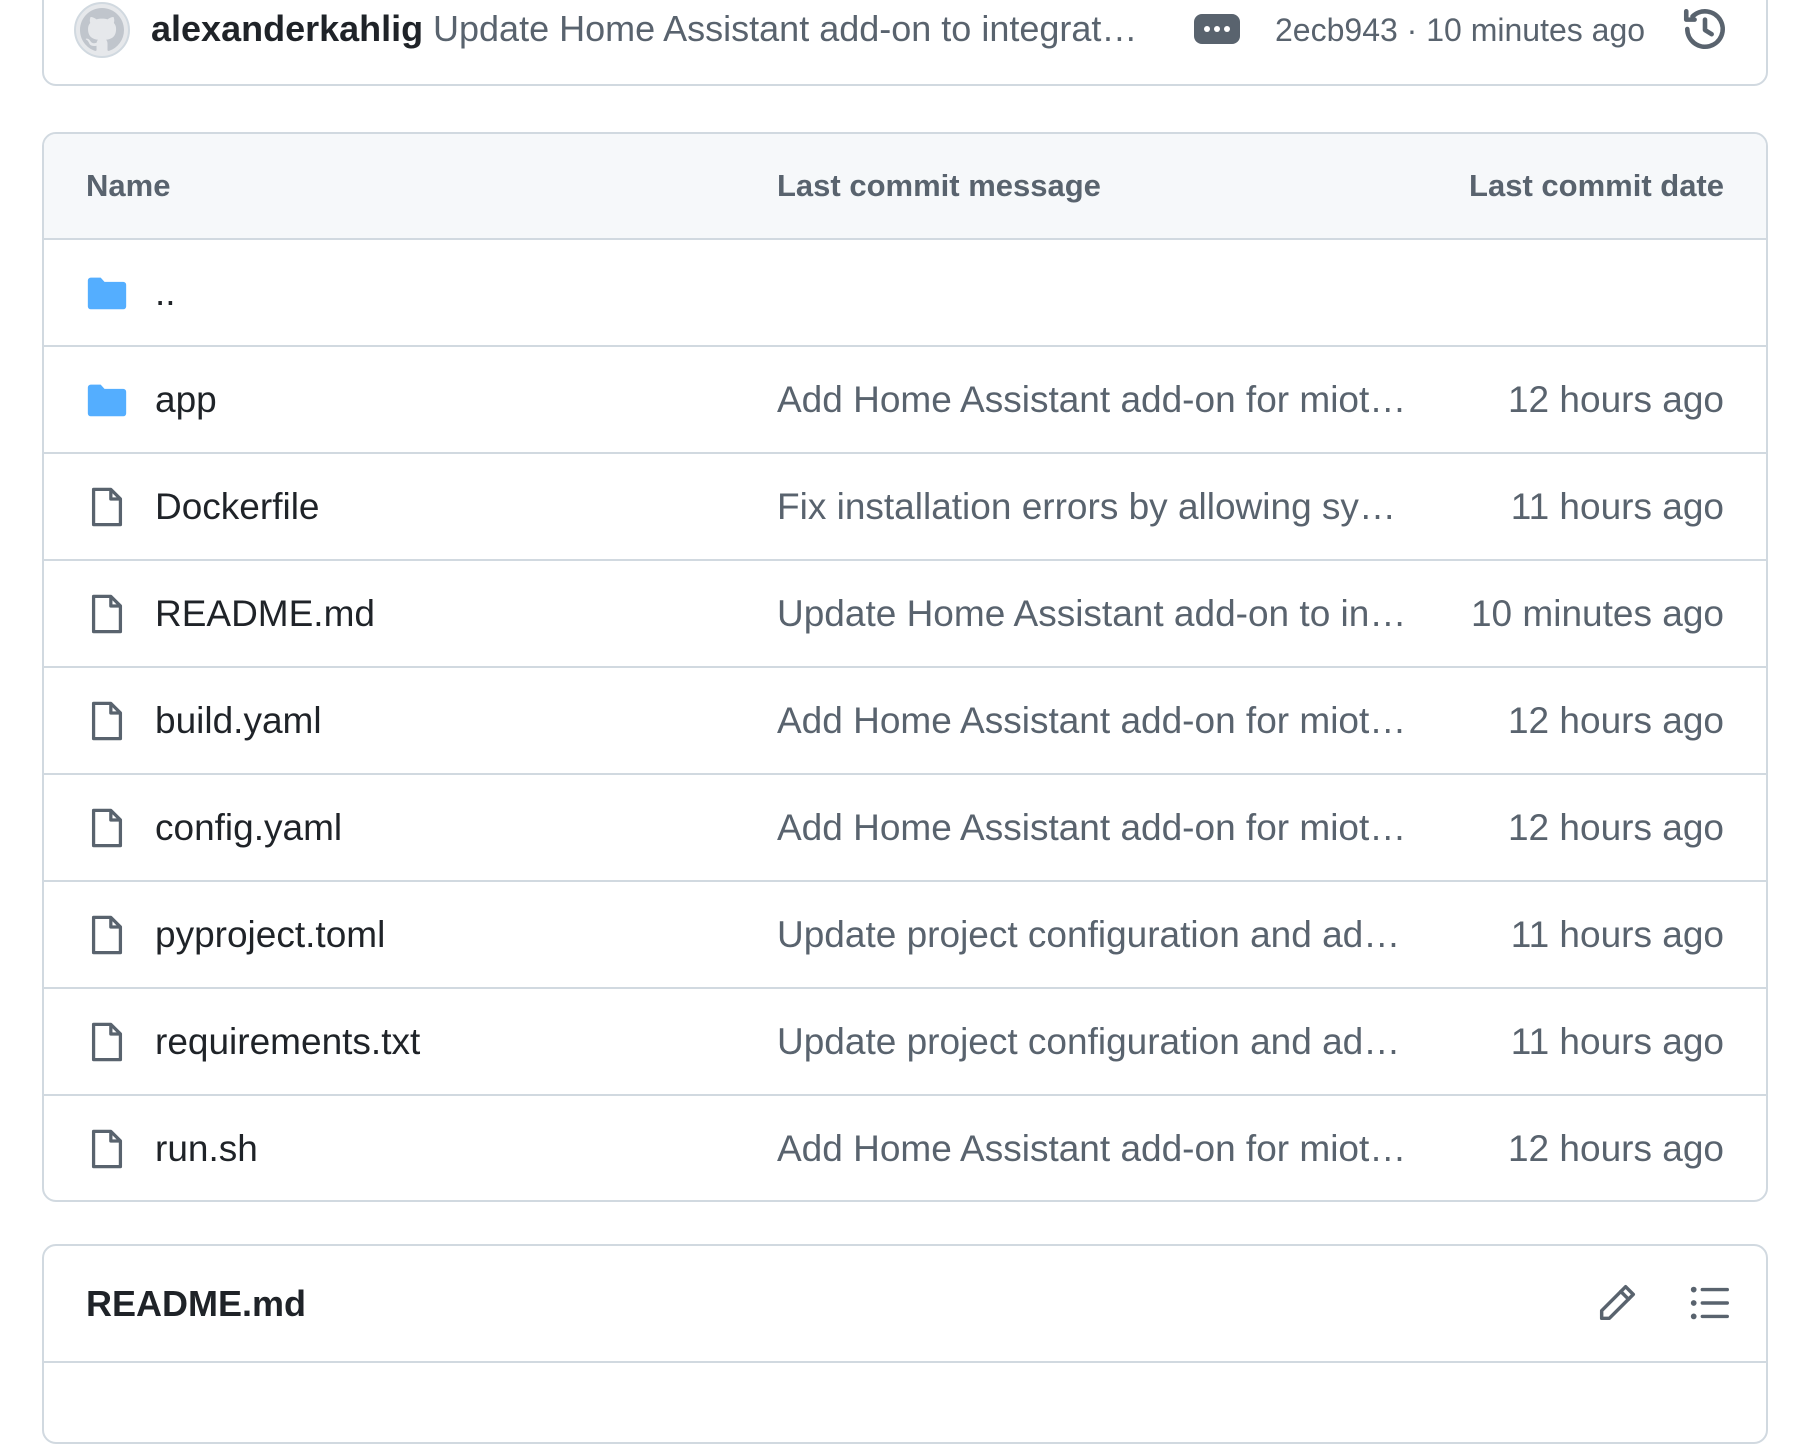 This screenshot has height=1444, width=1810. What do you see at coordinates (1597, 613) in the screenshot?
I see `commit-date: 10 minutes ago` at bounding box center [1597, 613].